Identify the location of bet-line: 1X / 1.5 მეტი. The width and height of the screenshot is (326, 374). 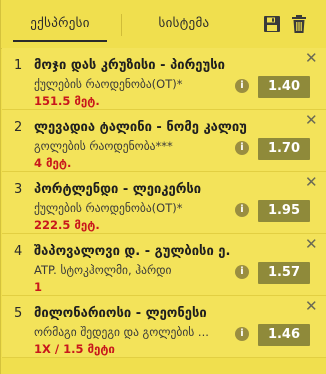
(74, 349).